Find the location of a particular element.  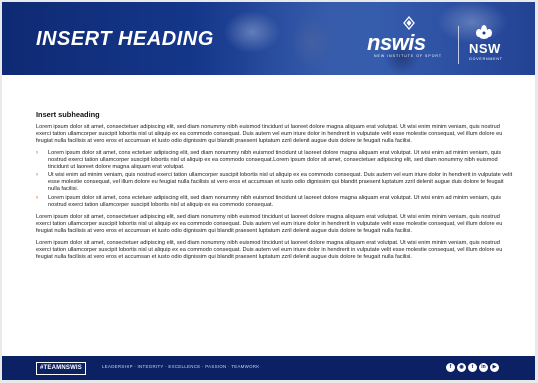

nswis-logo: nswis is located at coordinates (396, 36).